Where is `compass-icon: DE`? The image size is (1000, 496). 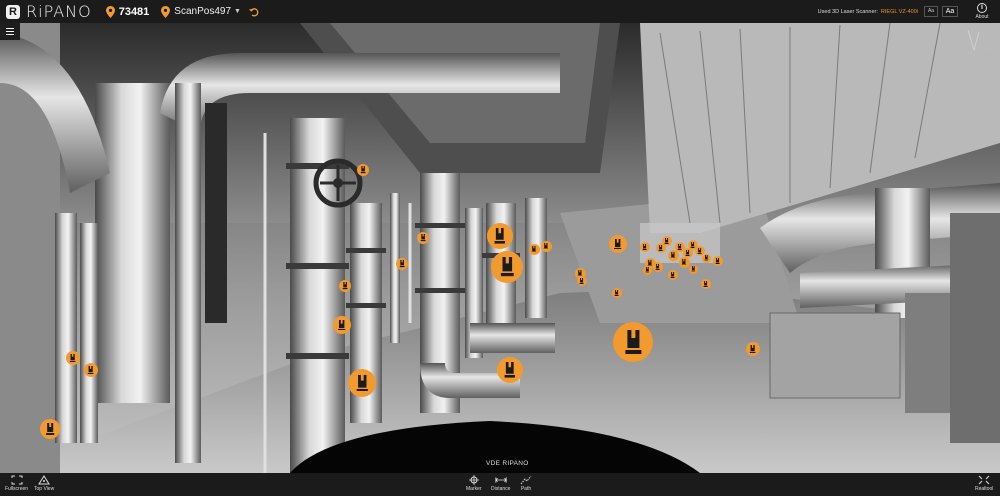
compass-icon: DE is located at coordinates (978, 41).